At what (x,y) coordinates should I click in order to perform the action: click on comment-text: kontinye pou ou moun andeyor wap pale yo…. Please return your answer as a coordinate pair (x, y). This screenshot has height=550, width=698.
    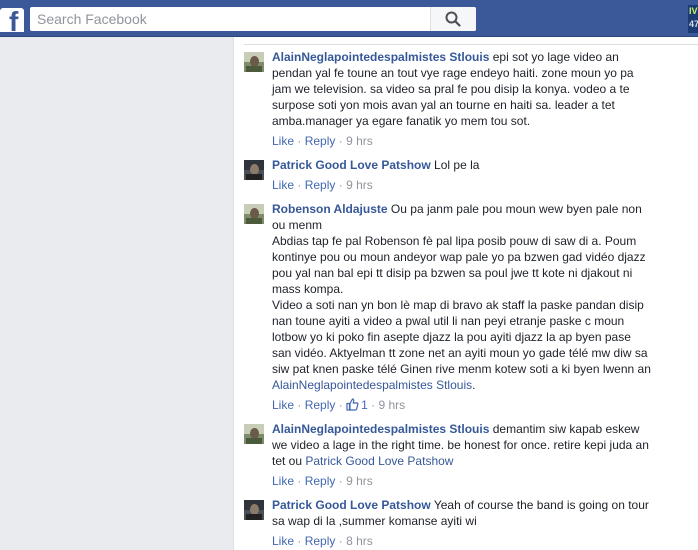
    Looking at the image, I should click on (459, 257).